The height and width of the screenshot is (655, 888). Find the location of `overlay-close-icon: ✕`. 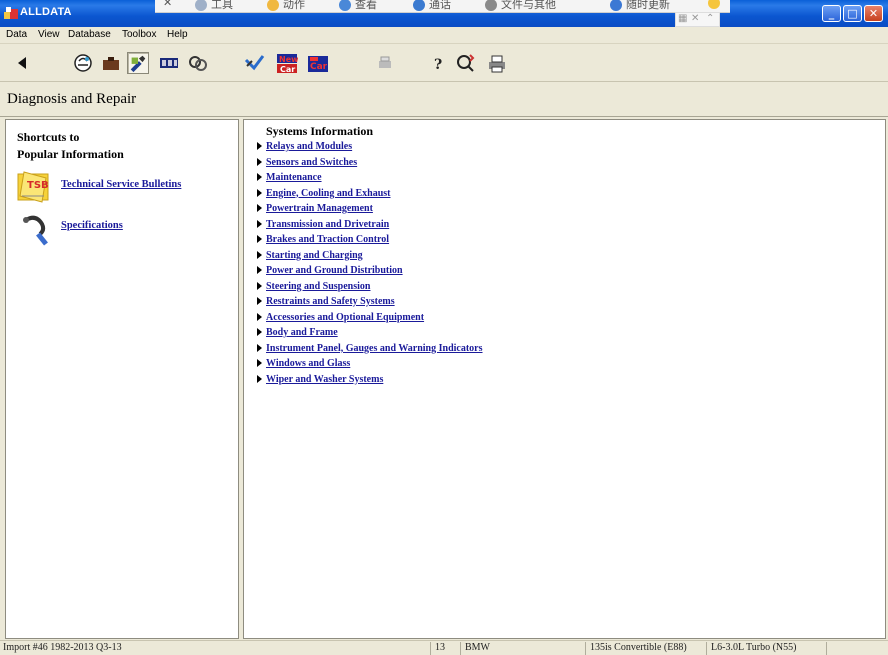

overlay-close-icon: ✕ is located at coordinates (167, 4).